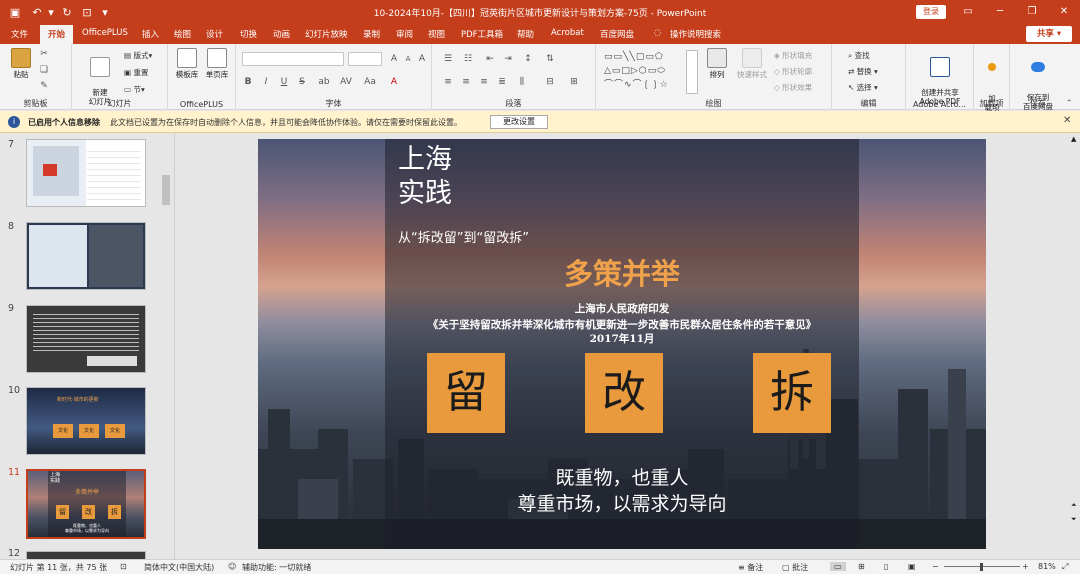 Image resolution: width=1080 pixels, height=574 pixels. Describe the element at coordinates (166, 190) in the screenshot. I see `thumbnail-scroll-thumb` at that location.